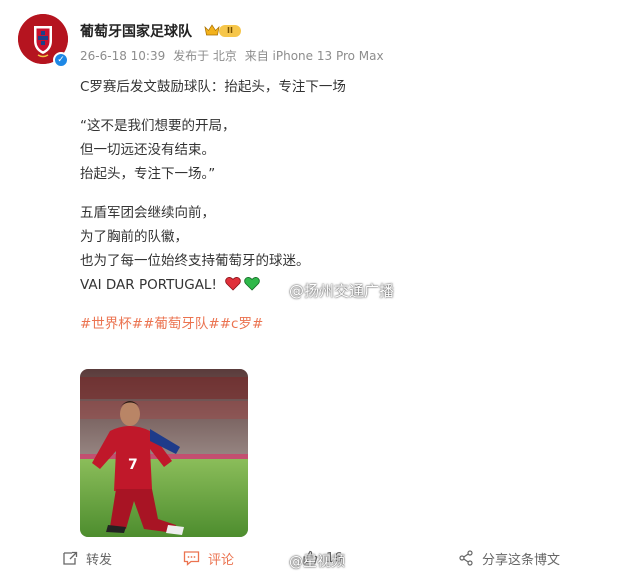 This screenshot has height=578, width=639. I want to click on repost-icon, so click(70, 558).